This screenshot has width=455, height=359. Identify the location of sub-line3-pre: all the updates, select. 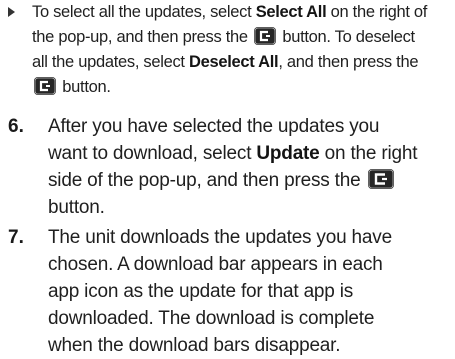
(110, 62).